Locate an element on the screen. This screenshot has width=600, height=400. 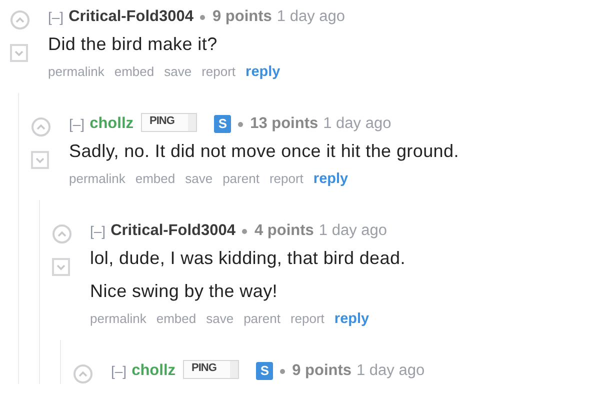
score: 13 points is located at coordinates (284, 124).